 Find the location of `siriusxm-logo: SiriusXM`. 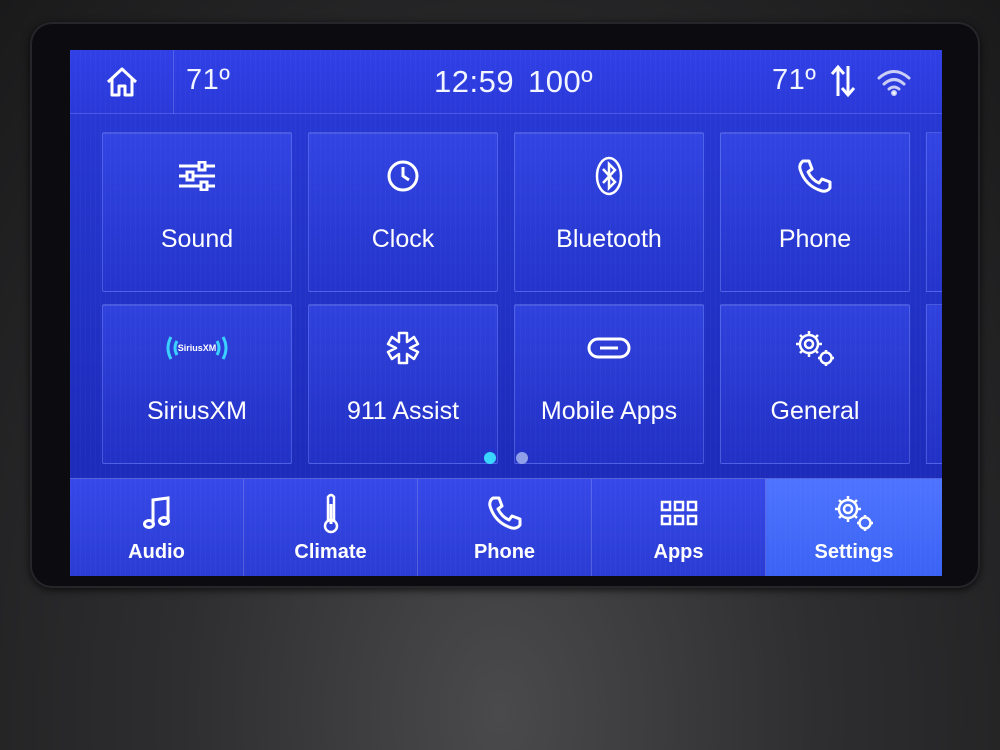

siriusxm-logo: SiriusXM is located at coordinates (197, 348).